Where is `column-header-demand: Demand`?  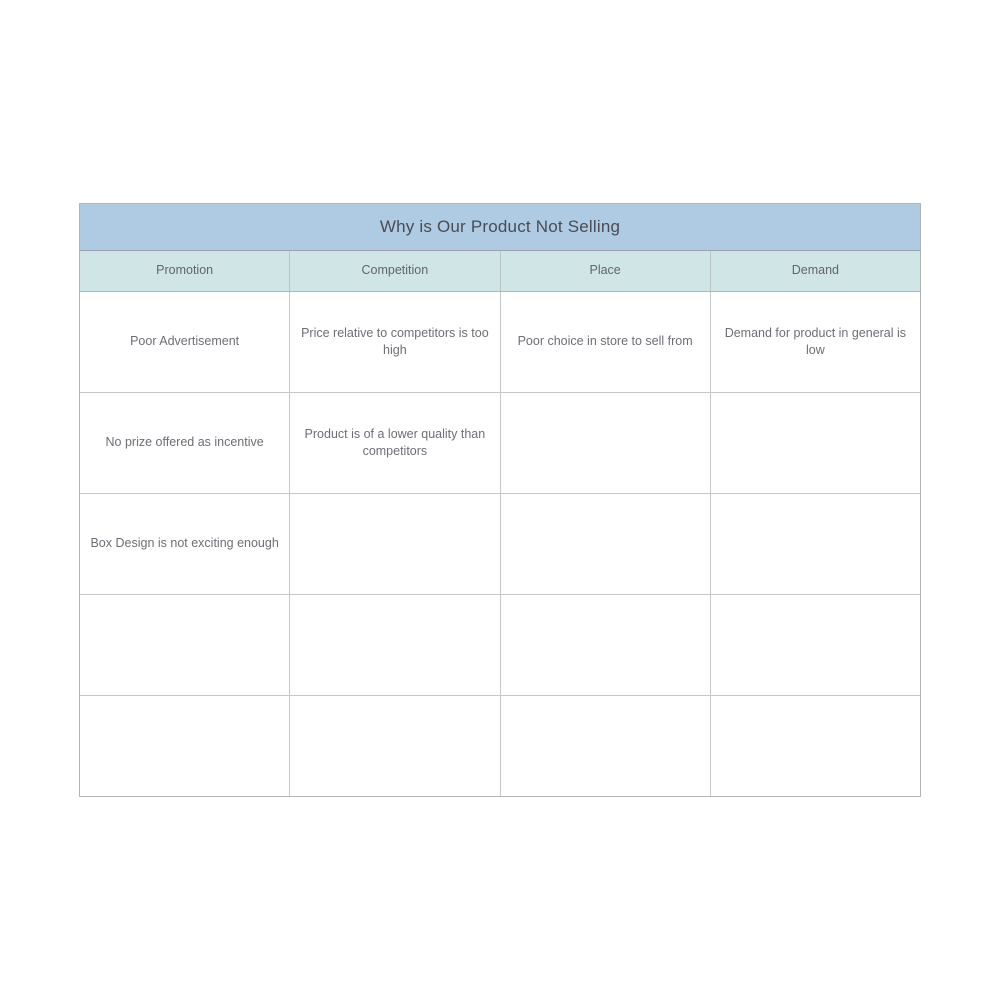
column-header-demand: Demand is located at coordinates (815, 271).